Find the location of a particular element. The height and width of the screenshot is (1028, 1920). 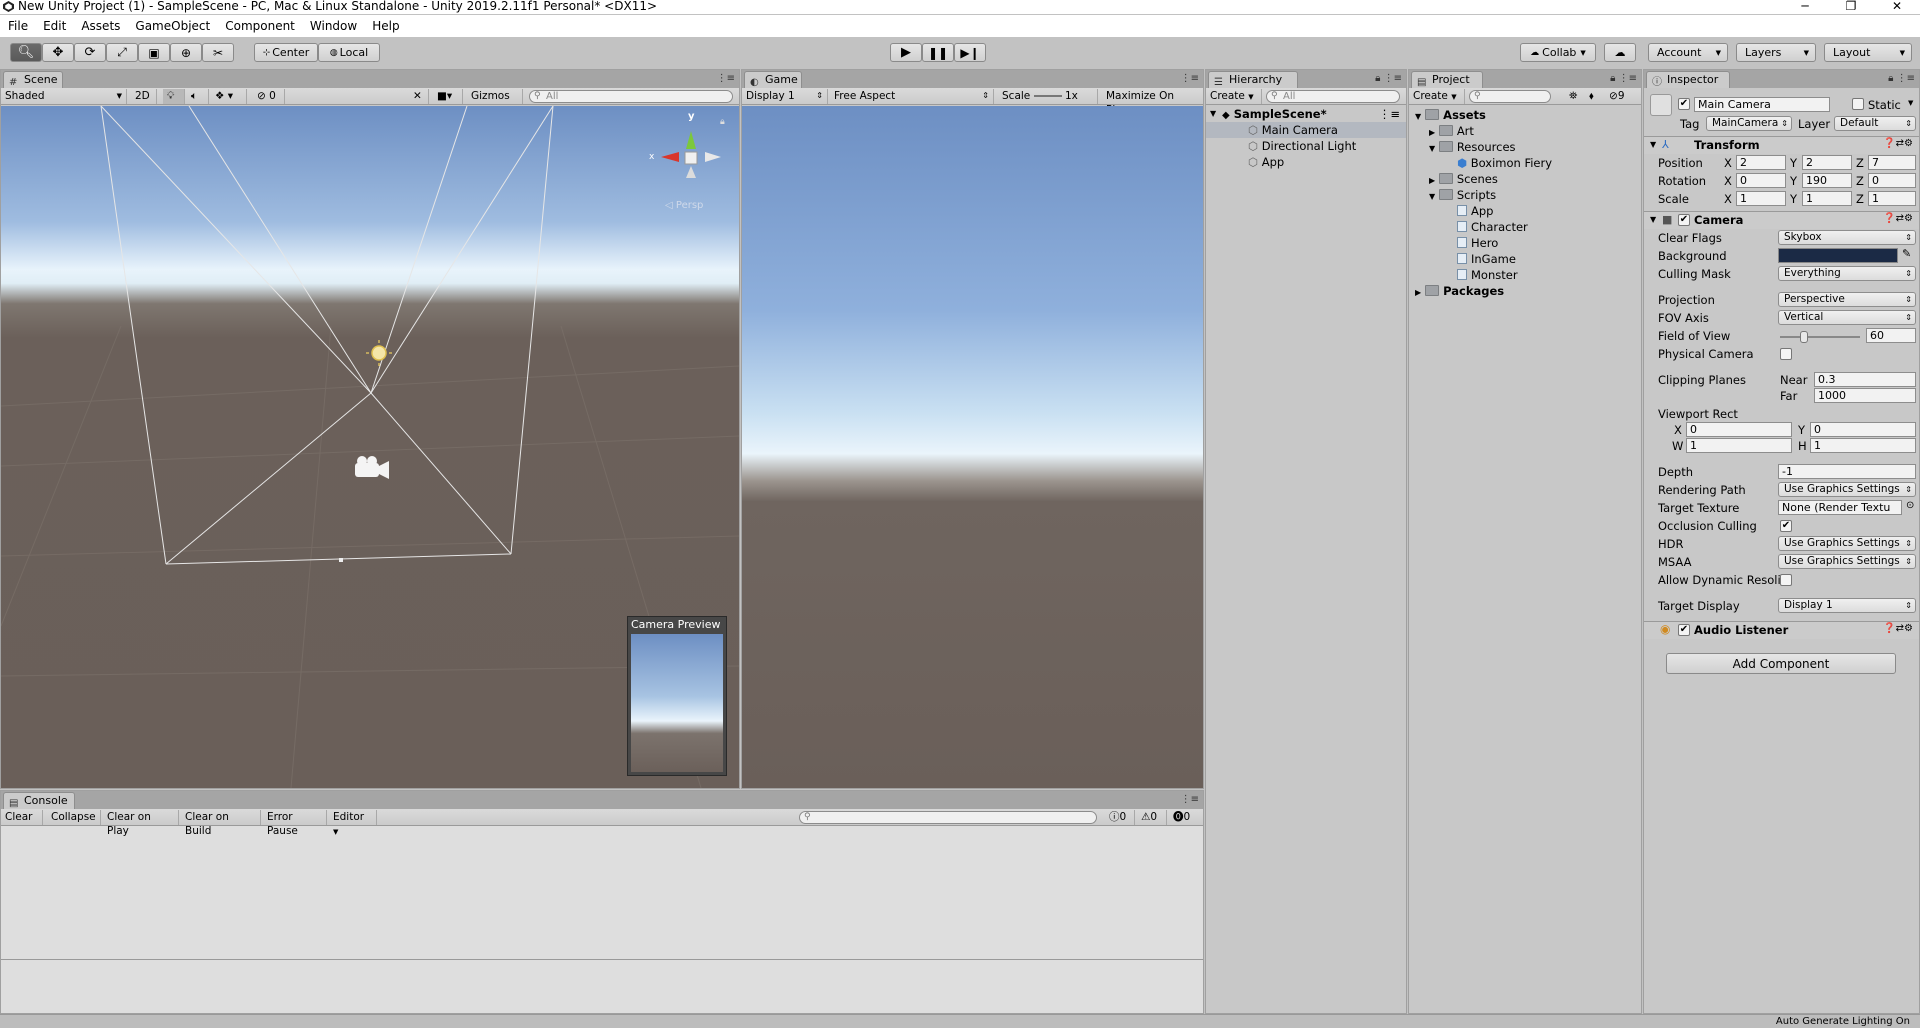

tab-game: ◐ Game is located at coordinates (773, 79).